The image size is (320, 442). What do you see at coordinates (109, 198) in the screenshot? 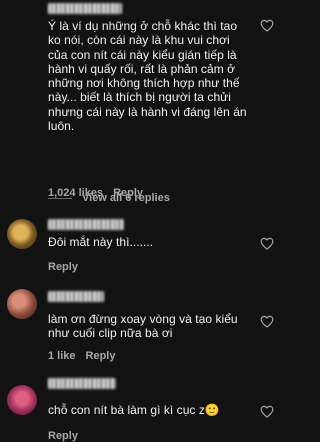
I see `view-replies-button: View all 6 replies` at bounding box center [109, 198].